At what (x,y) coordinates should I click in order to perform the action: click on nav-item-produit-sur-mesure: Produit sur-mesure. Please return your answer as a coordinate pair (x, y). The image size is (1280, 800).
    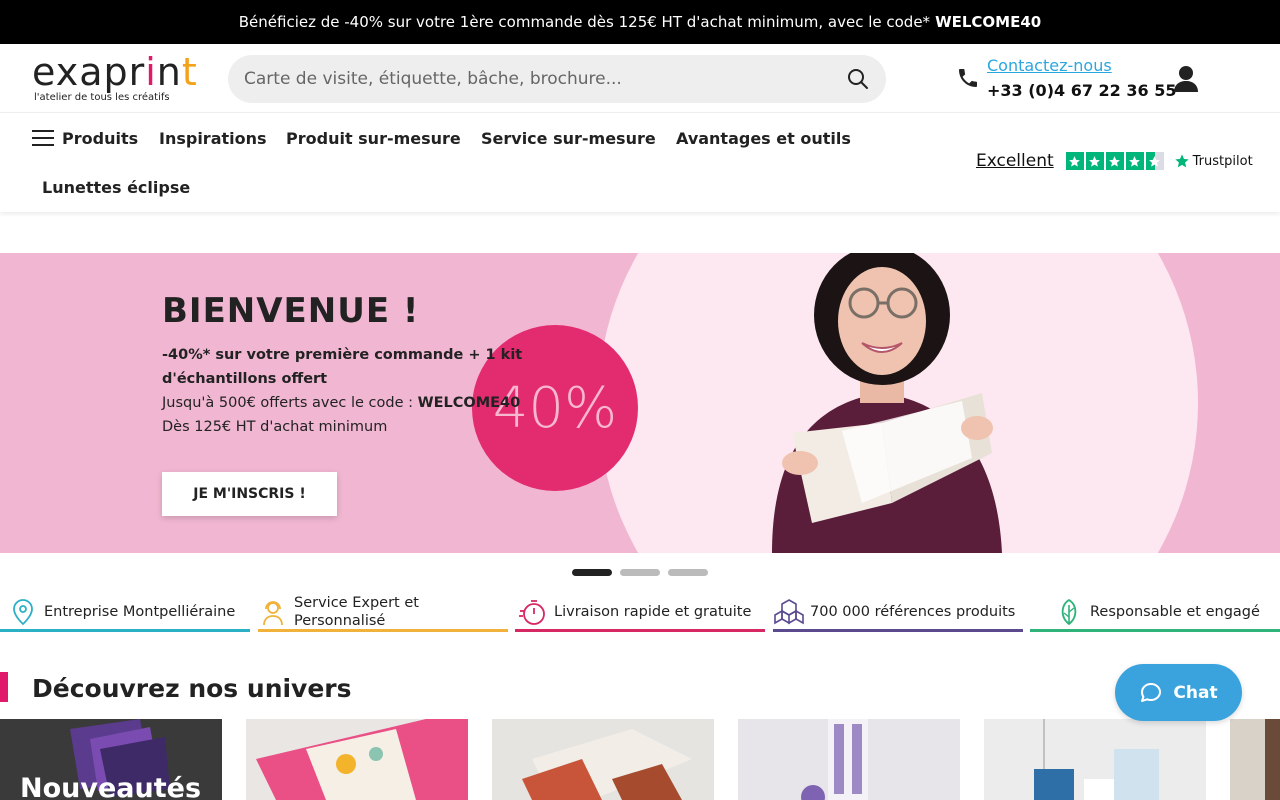
    Looking at the image, I should click on (373, 138).